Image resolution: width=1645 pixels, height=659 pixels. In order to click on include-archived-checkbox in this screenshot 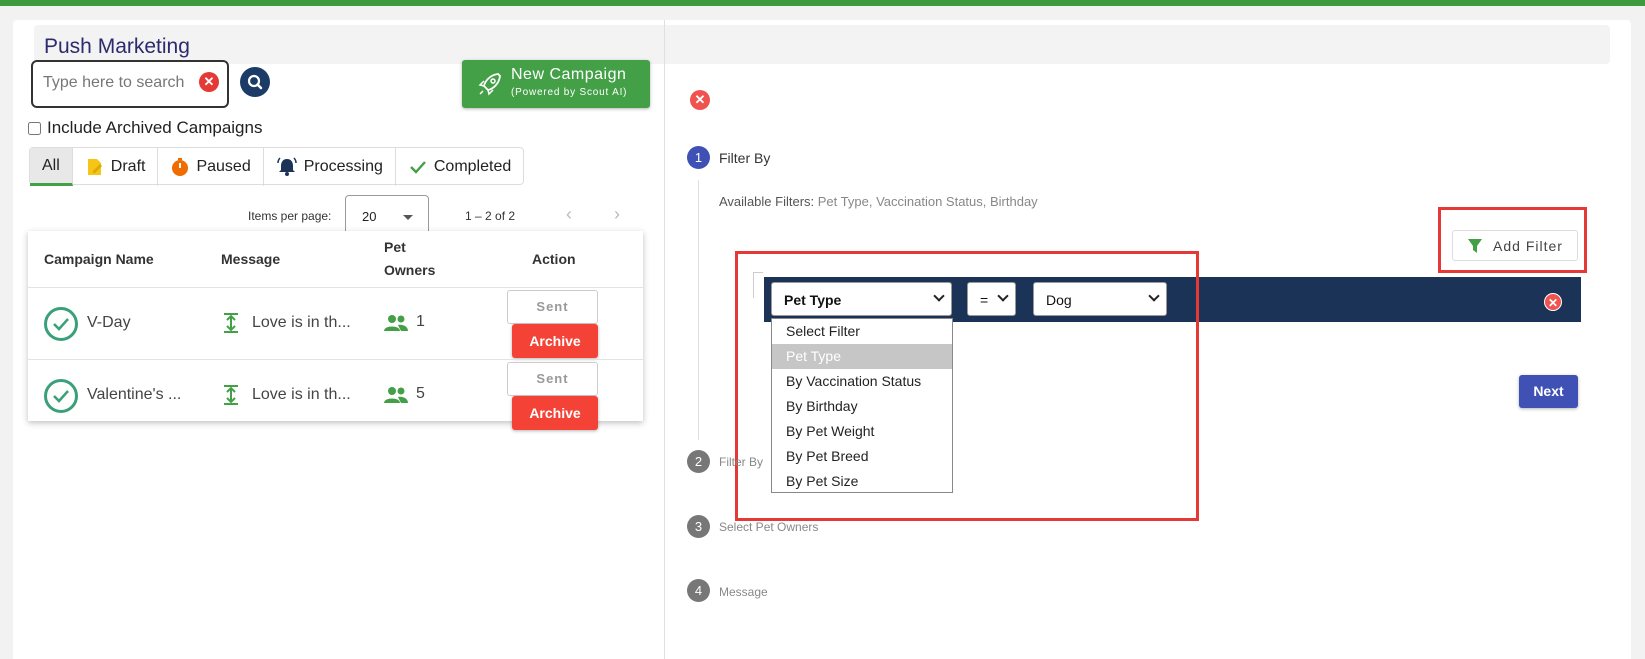, I will do `click(34, 128)`.